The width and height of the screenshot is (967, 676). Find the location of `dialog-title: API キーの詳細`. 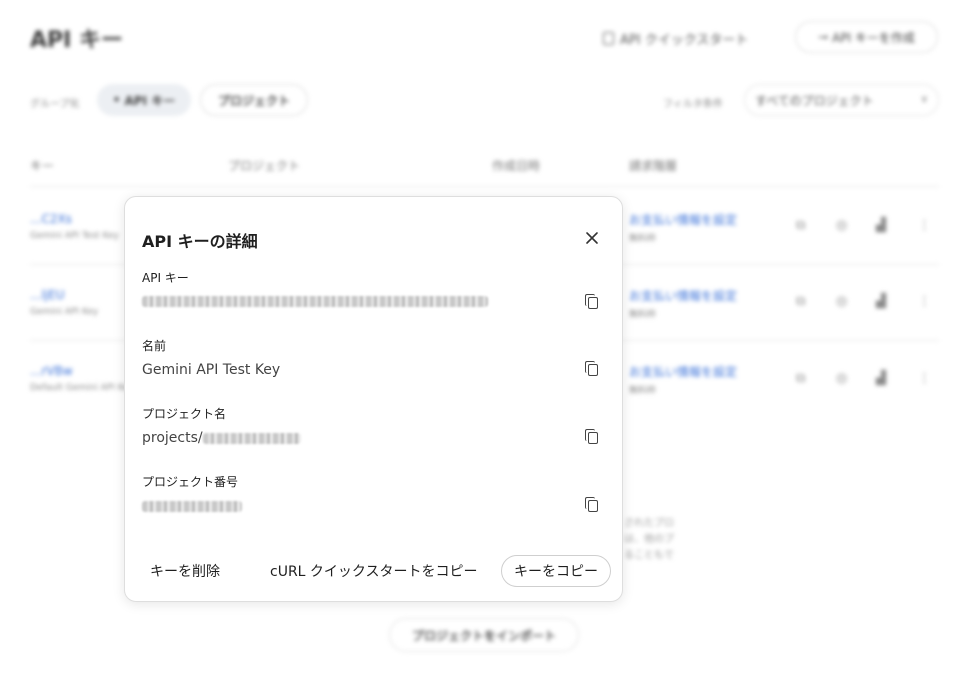

dialog-title: API キーの詳細 is located at coordinates (200, 241).